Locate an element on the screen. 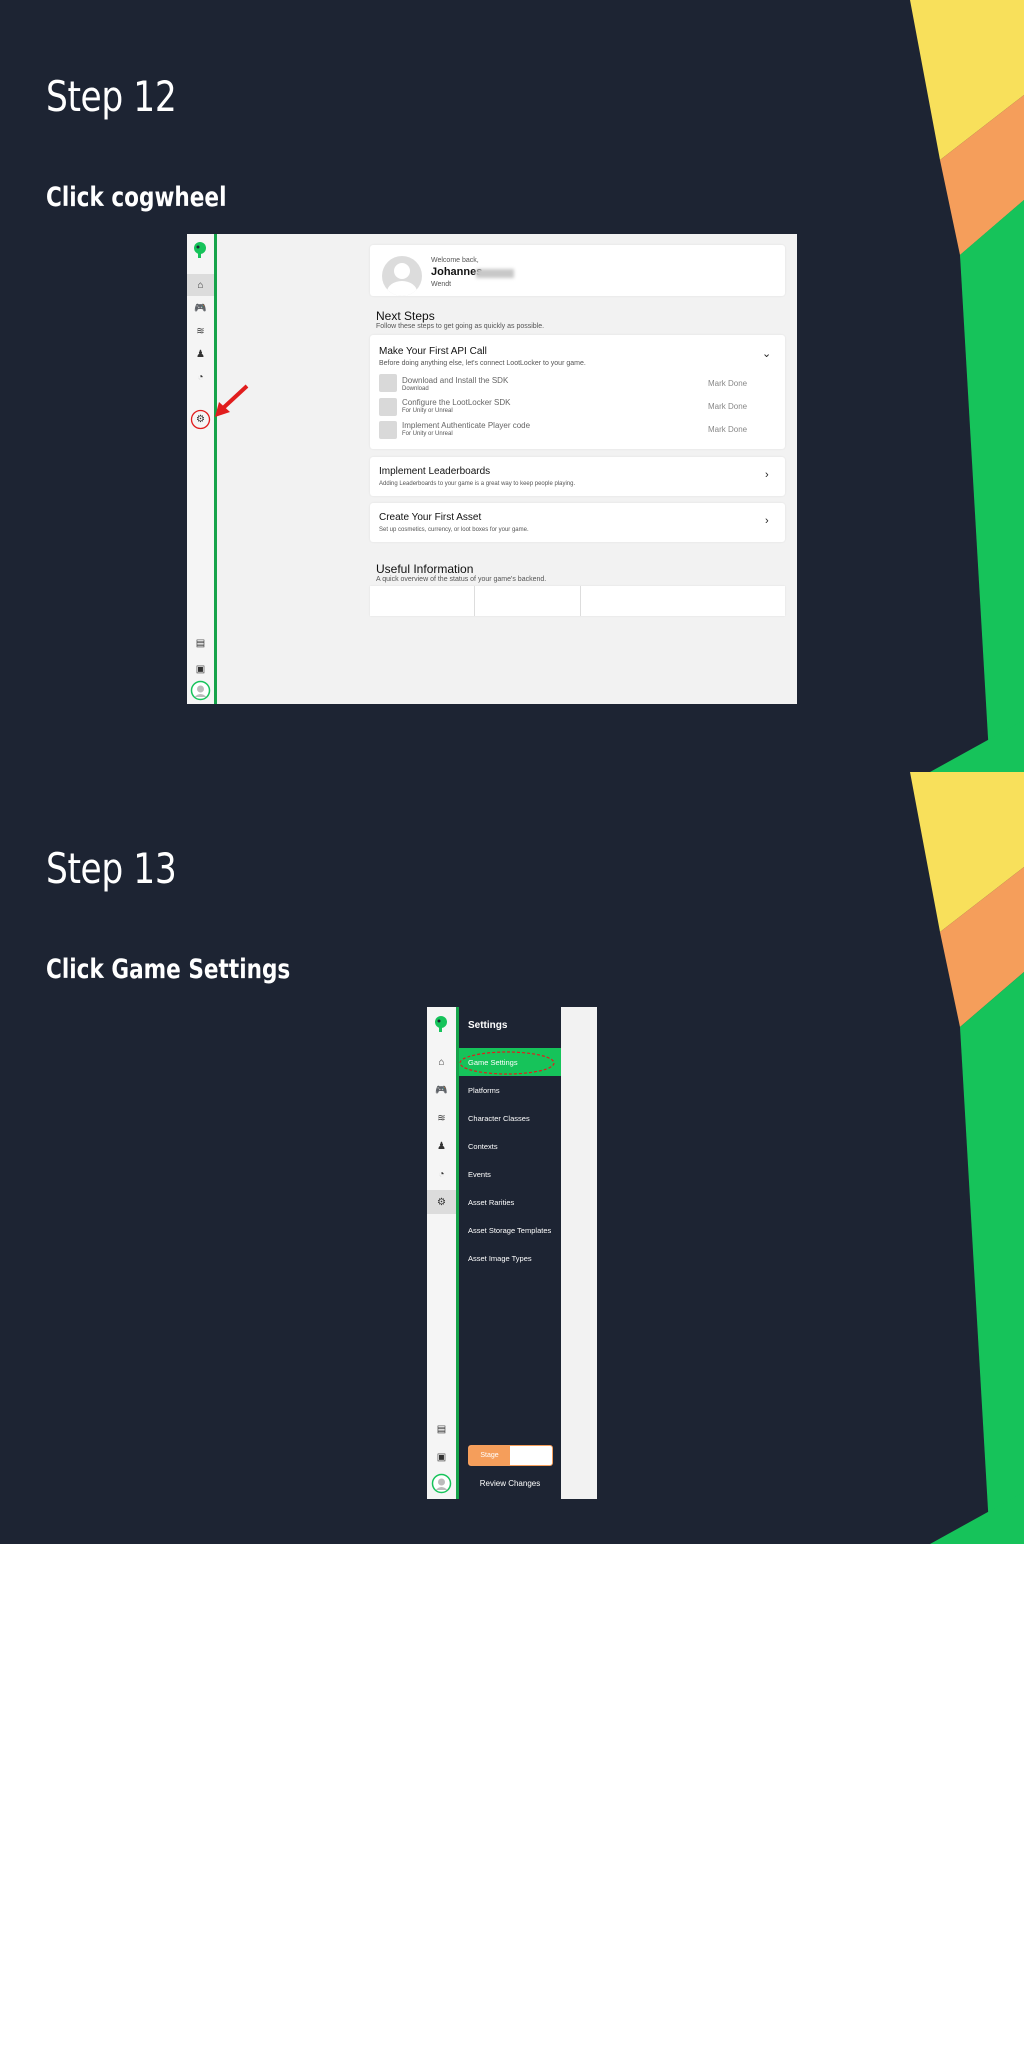 This screenshot has width=1024, height=2048. welcome-card: Welcome back, Johannes Wendt is located at coordinates (577, 270).